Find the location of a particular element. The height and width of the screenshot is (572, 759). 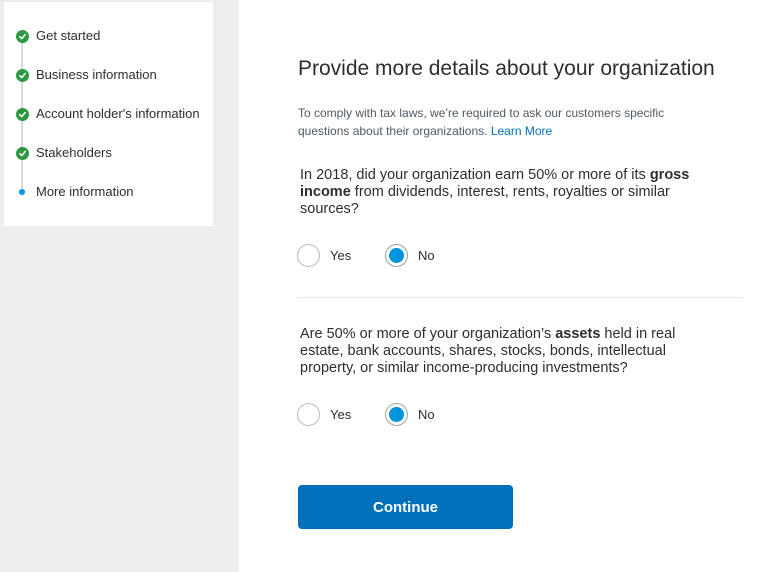

step-more-information: More information is located at coordinates (108, 192).